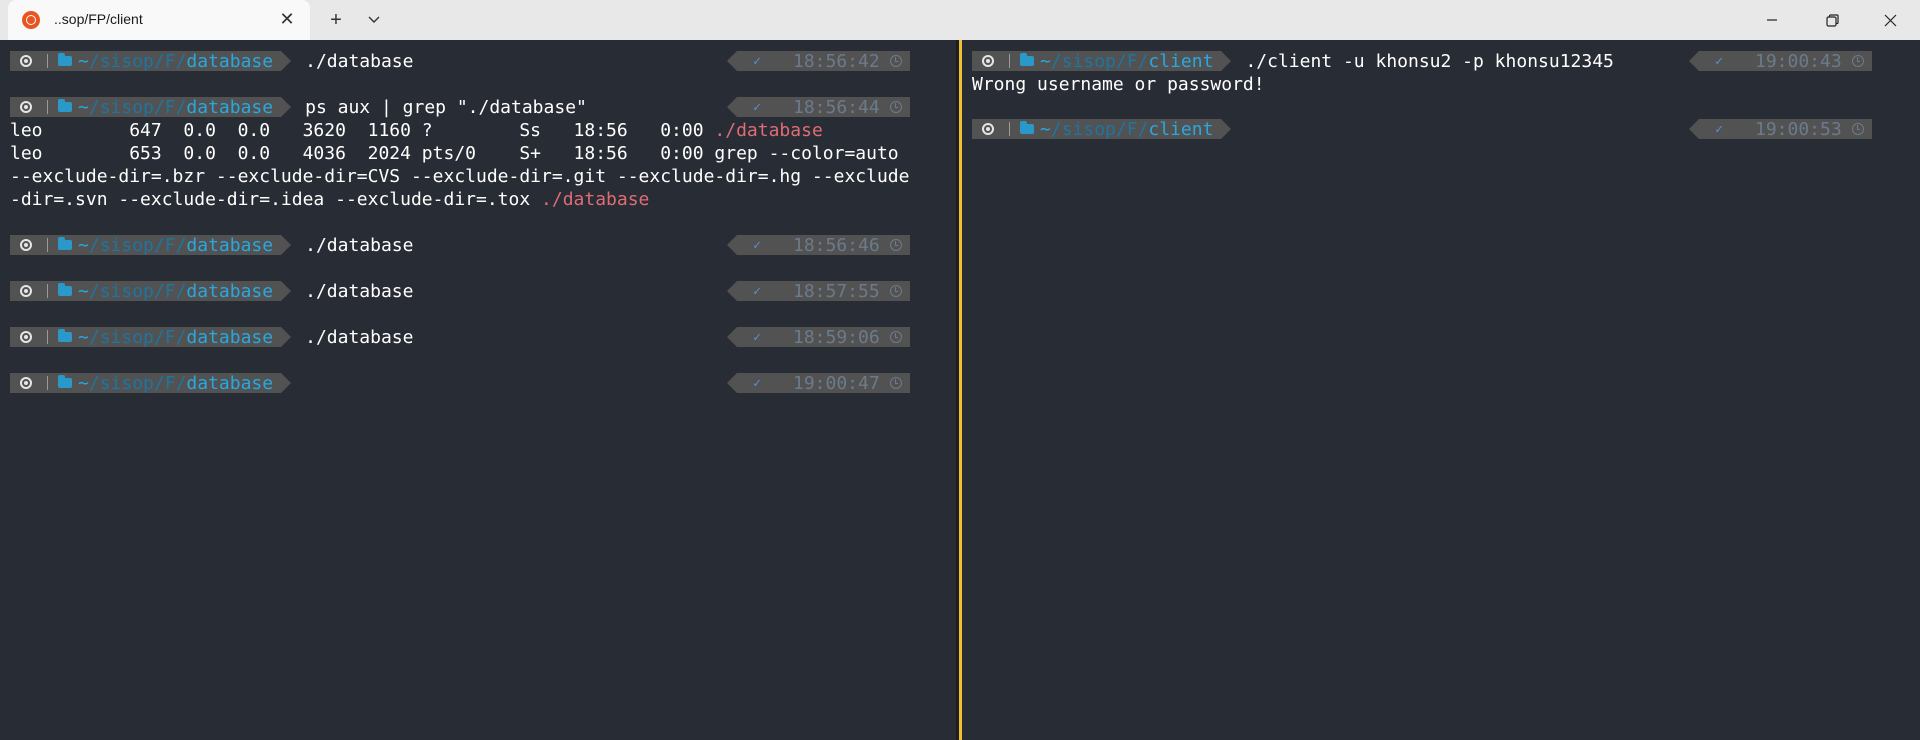 This screenshot has width=1920, height=740. I want to click on restore-button, so click(1832, 20).